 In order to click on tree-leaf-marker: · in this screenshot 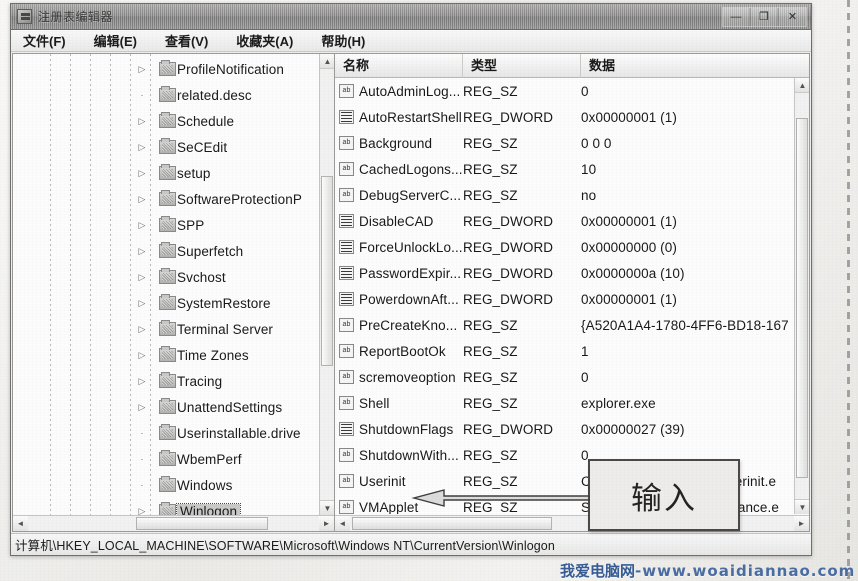, I will do `click(142, 459)`.